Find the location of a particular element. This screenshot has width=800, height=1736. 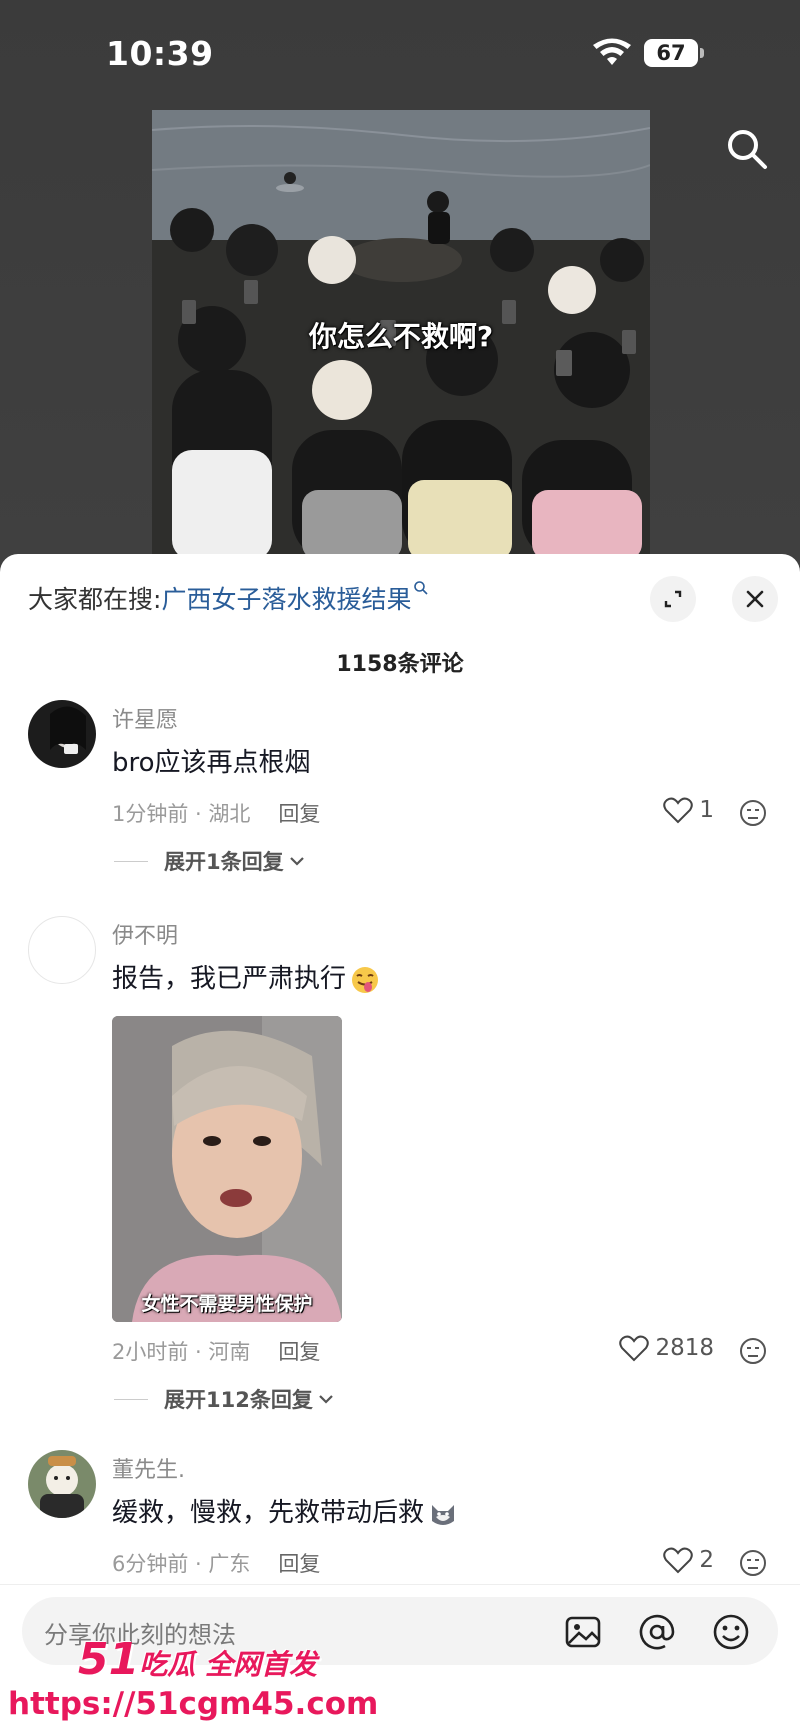

battery-tip is located at coordinates (702, 53).